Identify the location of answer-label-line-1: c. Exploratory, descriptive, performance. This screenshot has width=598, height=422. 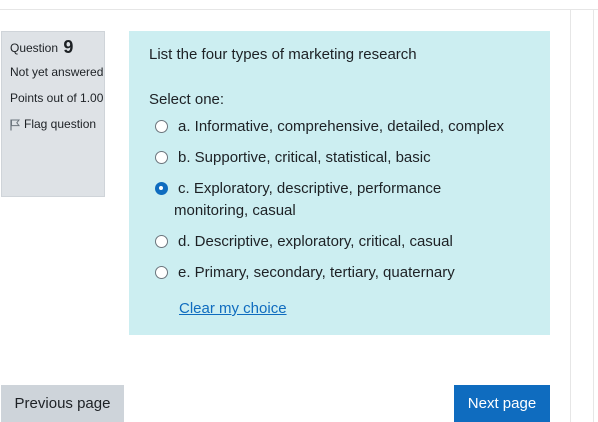
(310, 188).